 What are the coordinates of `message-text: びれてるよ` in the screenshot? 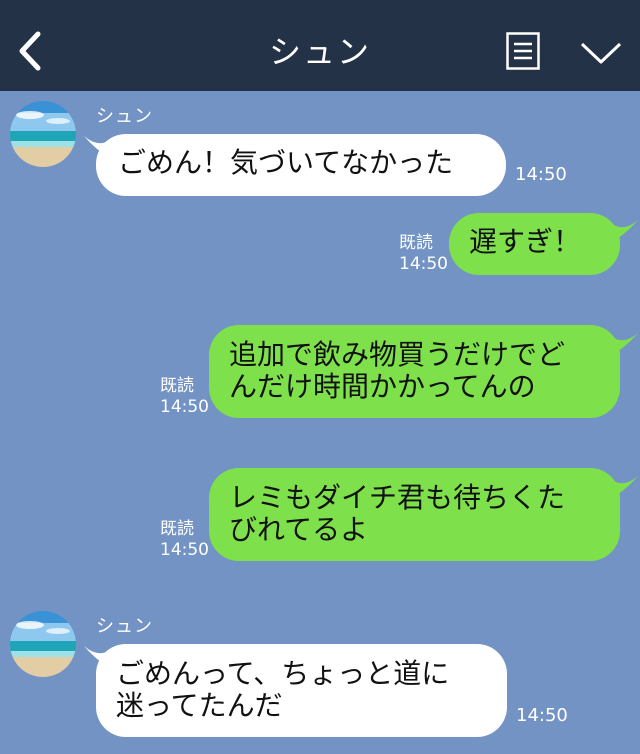 It's located at (299, 529).